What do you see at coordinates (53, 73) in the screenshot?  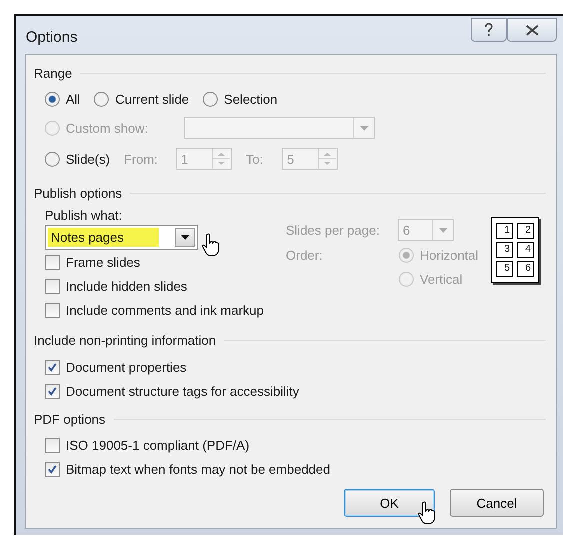 I see `section-heading: Range` at bounding box center [53, 73].